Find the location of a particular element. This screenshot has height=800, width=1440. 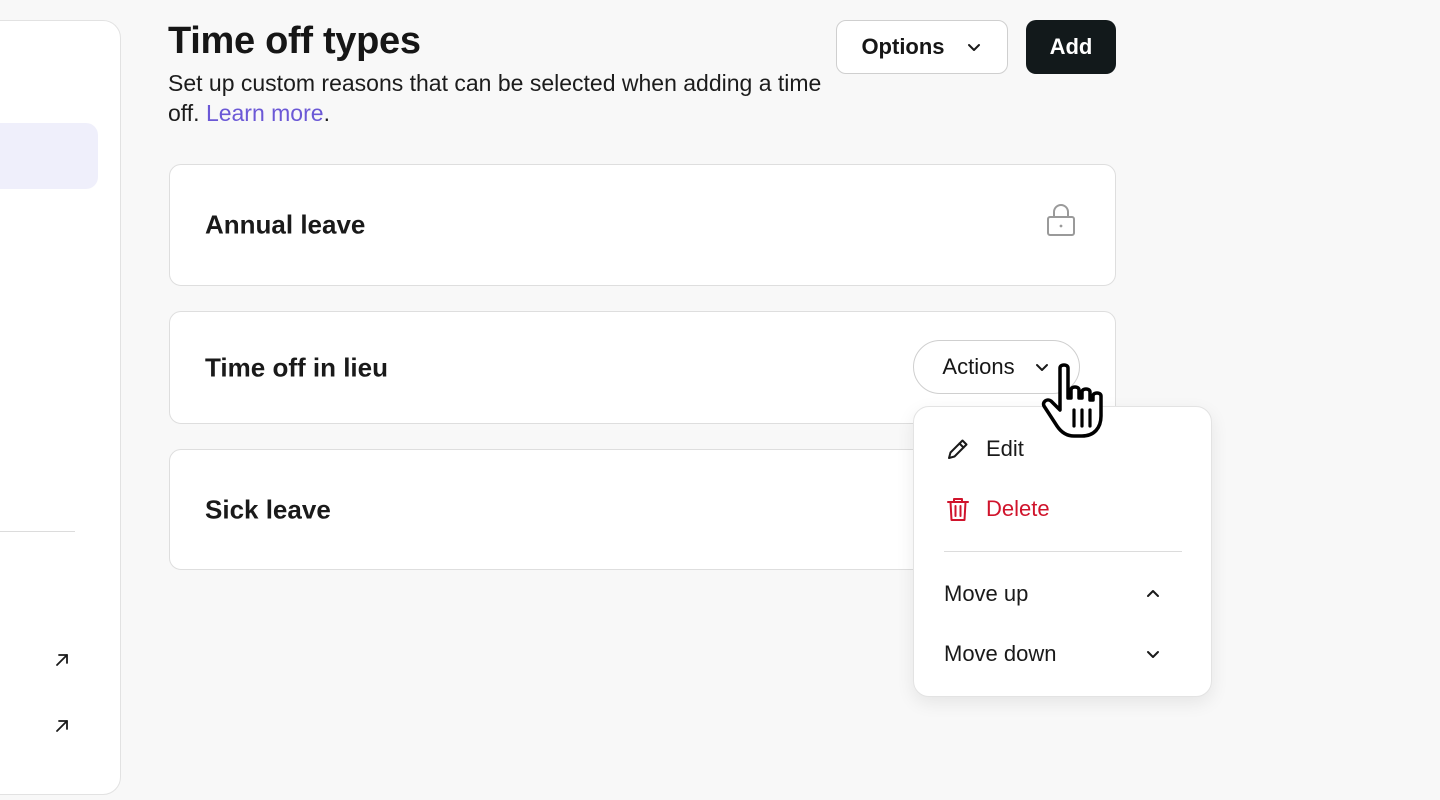

learn-more-link: Learn more is located at coordinates (265, 113).